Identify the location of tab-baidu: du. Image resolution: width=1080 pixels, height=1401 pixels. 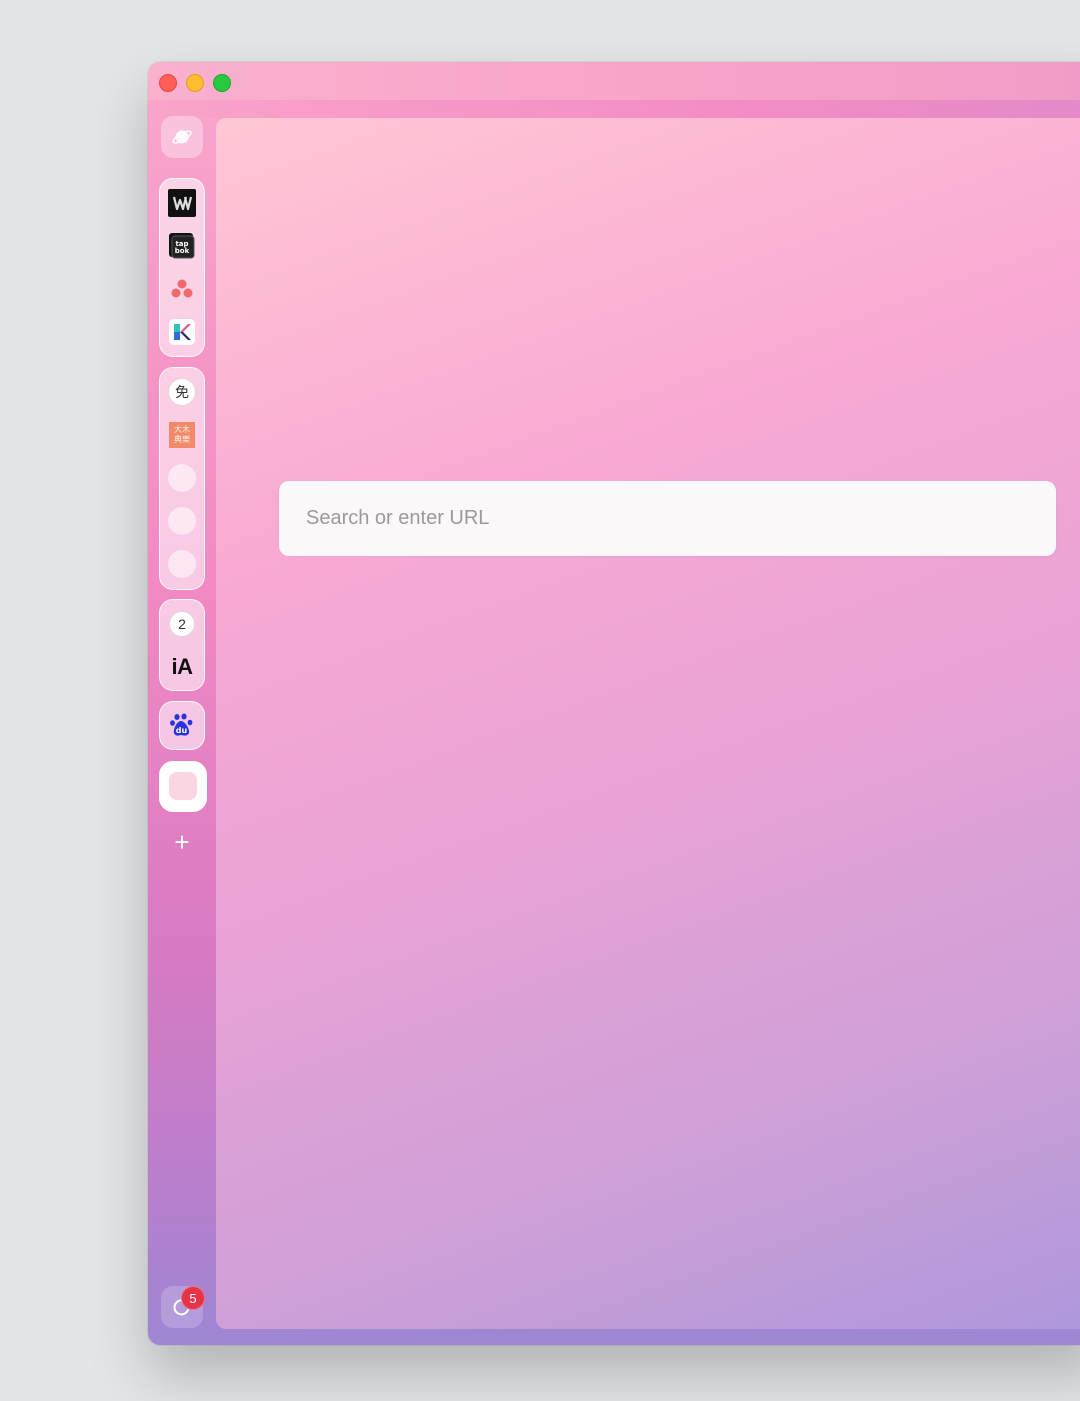
(182, 725).